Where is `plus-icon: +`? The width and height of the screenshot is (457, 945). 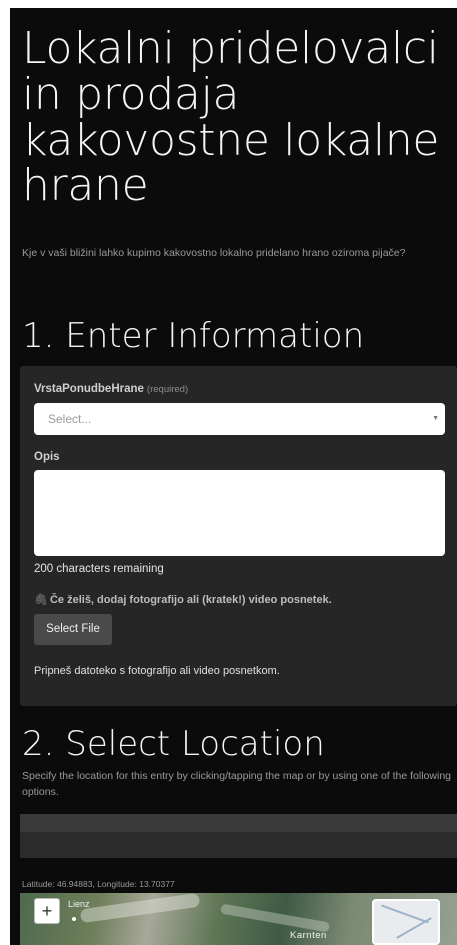 plus-icon: + is located at coordinates (47, 911).